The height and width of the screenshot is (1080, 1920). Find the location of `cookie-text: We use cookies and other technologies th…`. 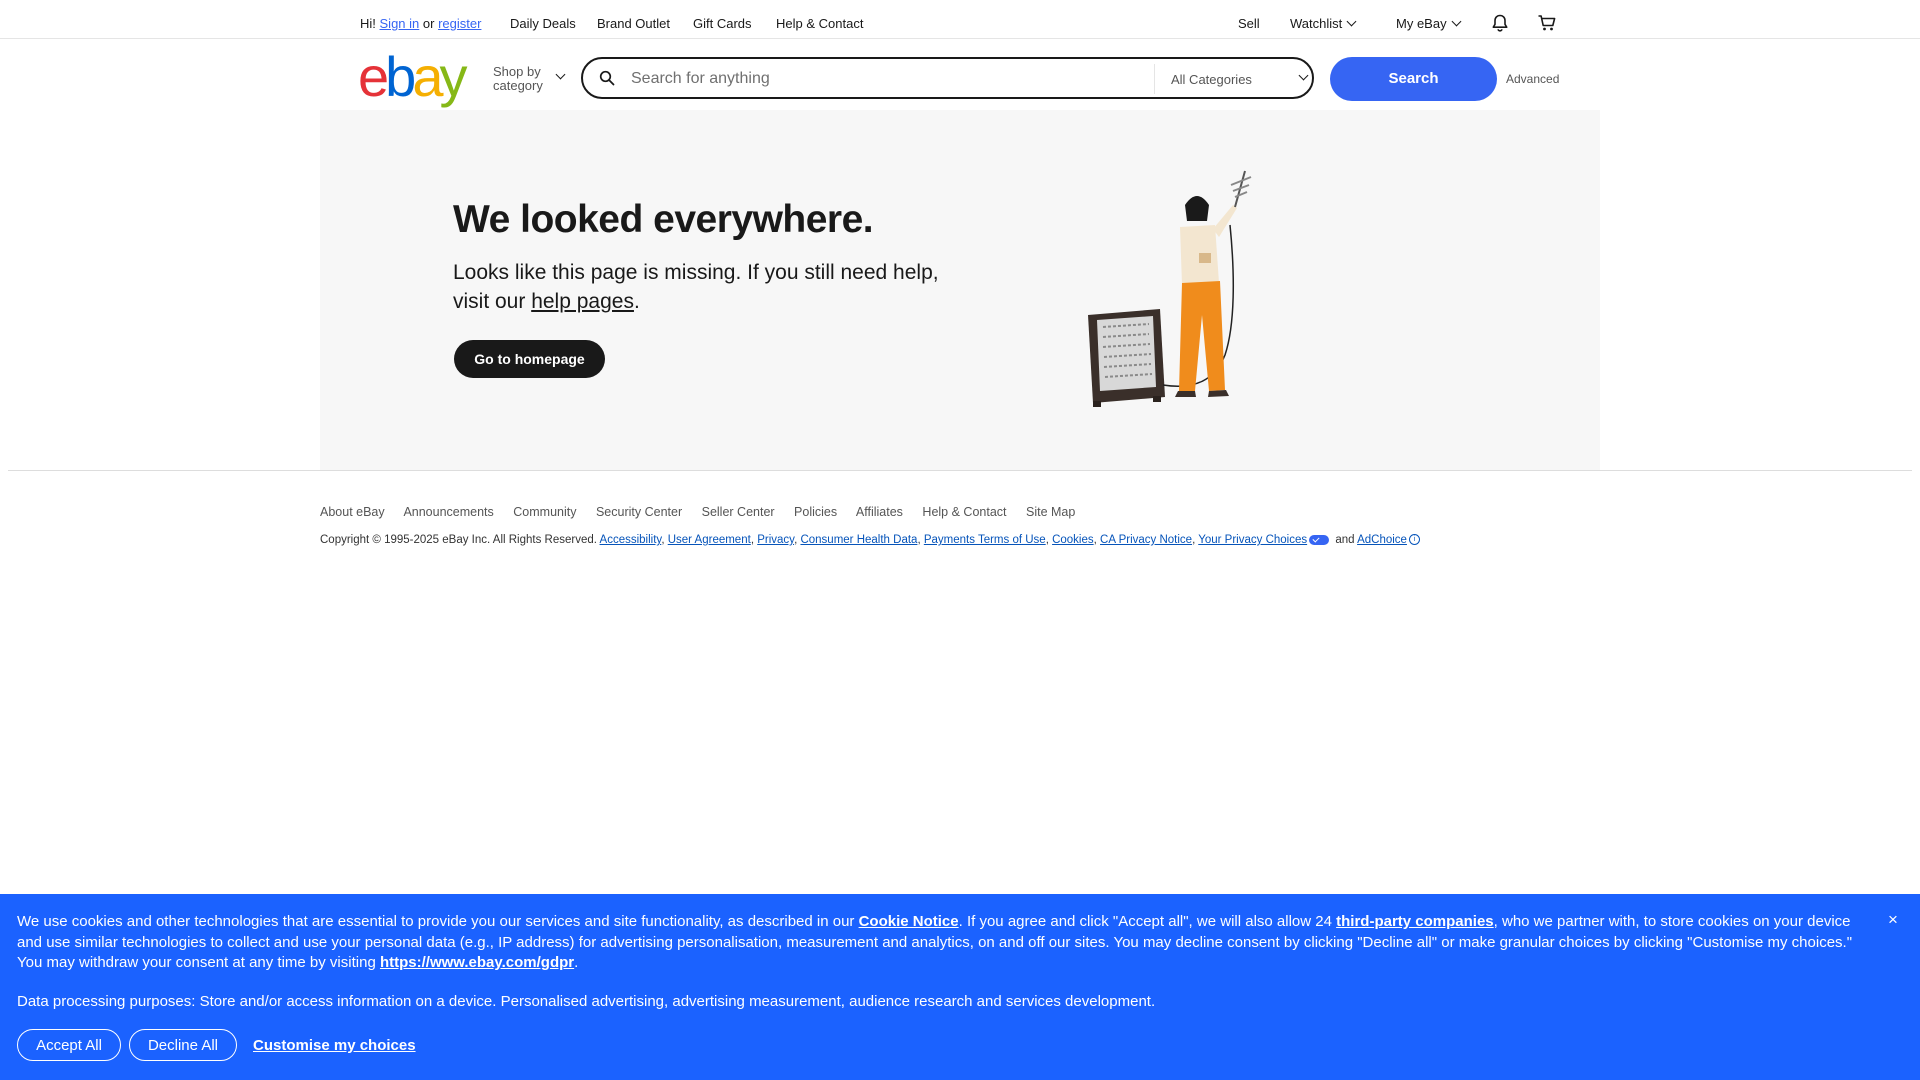

cookie-text: We use cookies and other technologies th… is located at coordinates (947, 943).